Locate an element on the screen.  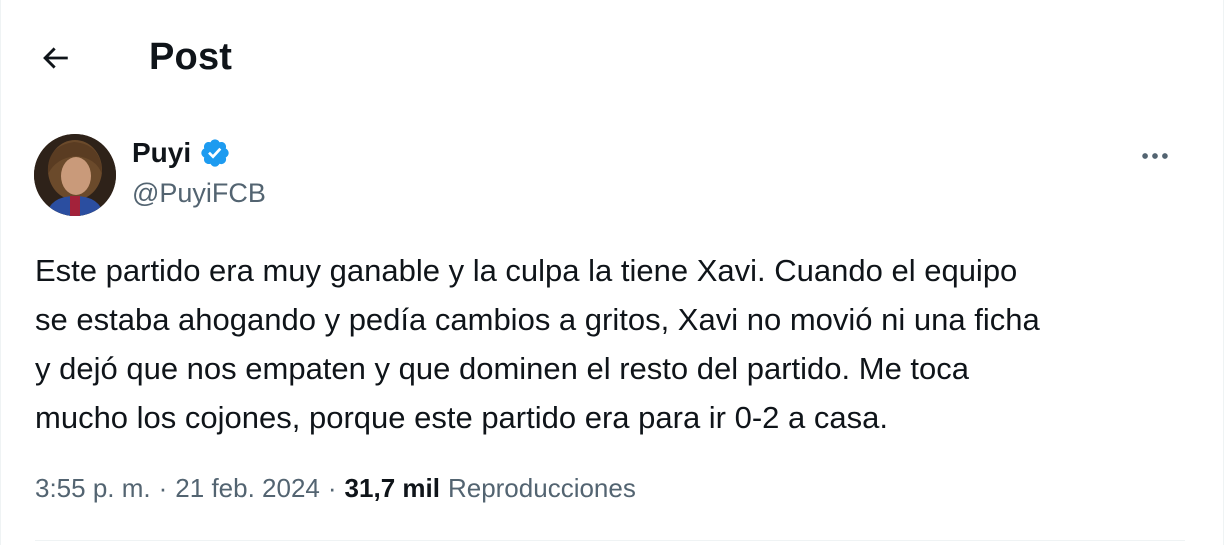
display-name: Puyi is located at coordinates (161, 153).